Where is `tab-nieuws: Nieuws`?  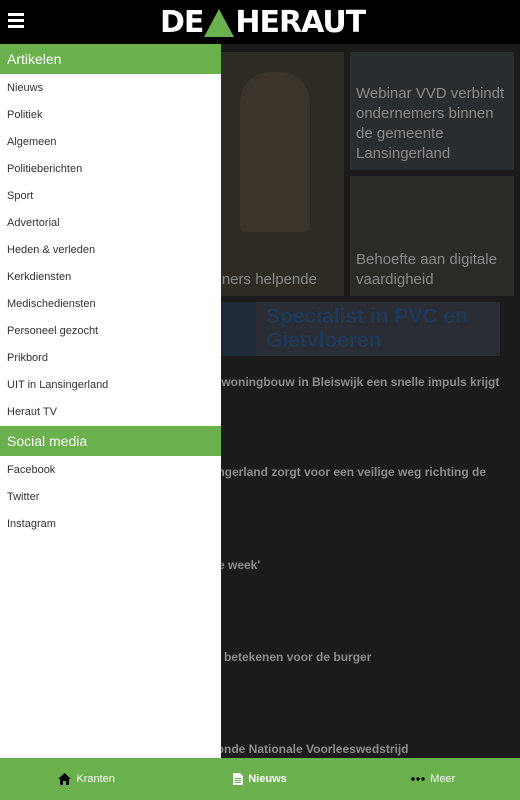
tab-nieuws: Nieuws is located at coordinates (259, 779).